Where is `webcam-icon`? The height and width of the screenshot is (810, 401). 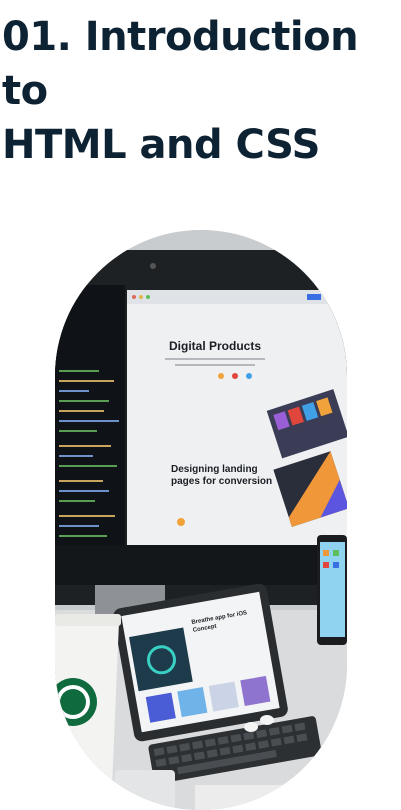
webcam-icon is located at coordinates (153, 266).